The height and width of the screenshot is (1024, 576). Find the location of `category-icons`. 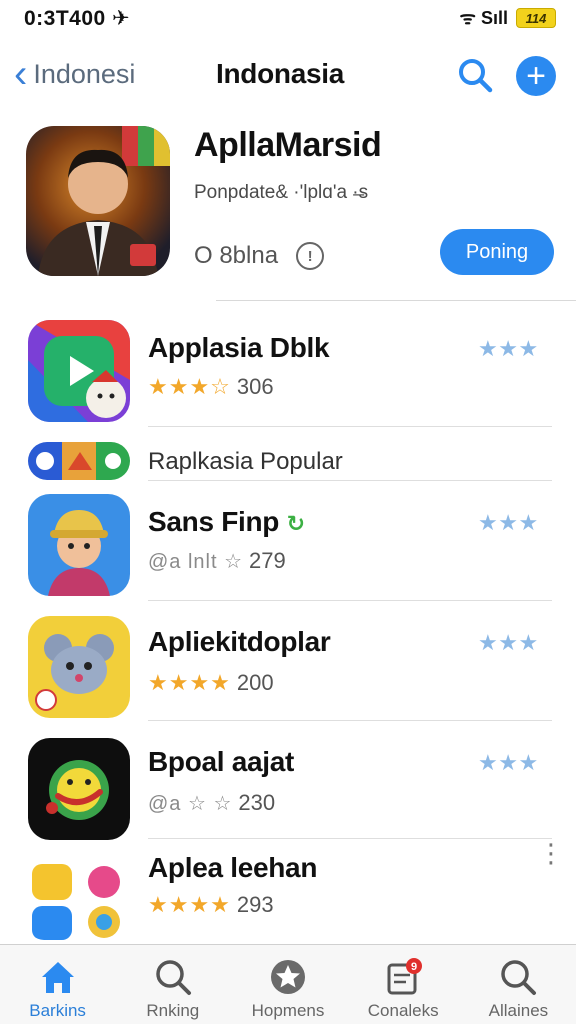

category-icons is located at coordinates (79, 461).